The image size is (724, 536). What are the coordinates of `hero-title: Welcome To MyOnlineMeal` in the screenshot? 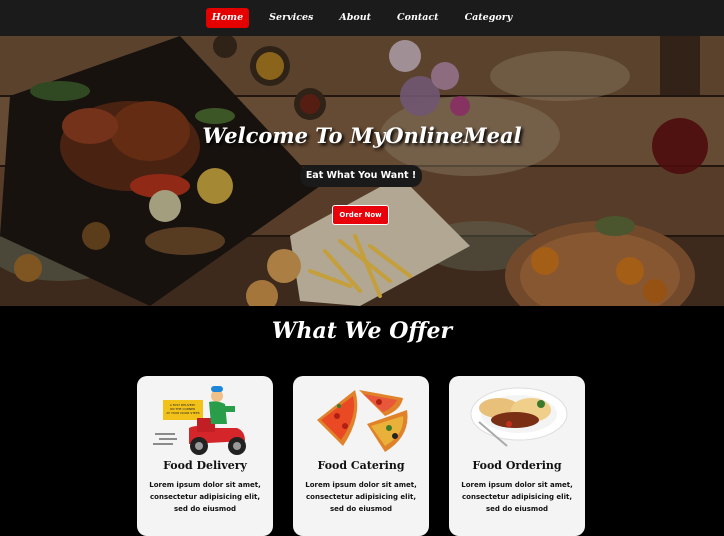 It's located at (362, 135).